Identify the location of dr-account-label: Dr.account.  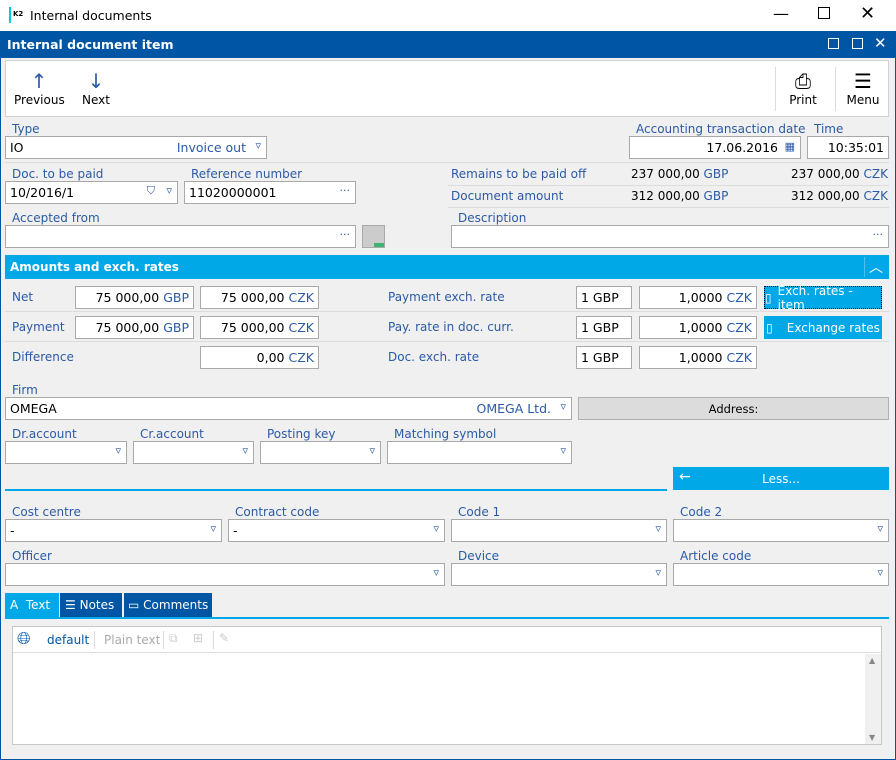
(44, 434).